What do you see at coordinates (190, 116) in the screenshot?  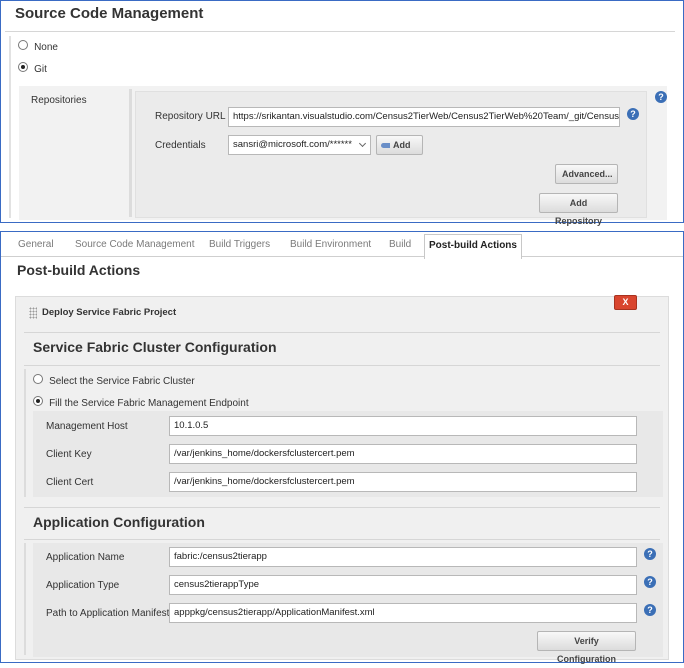 I see `repository-url-label: Repository URL` at bounding box center [190, 116].